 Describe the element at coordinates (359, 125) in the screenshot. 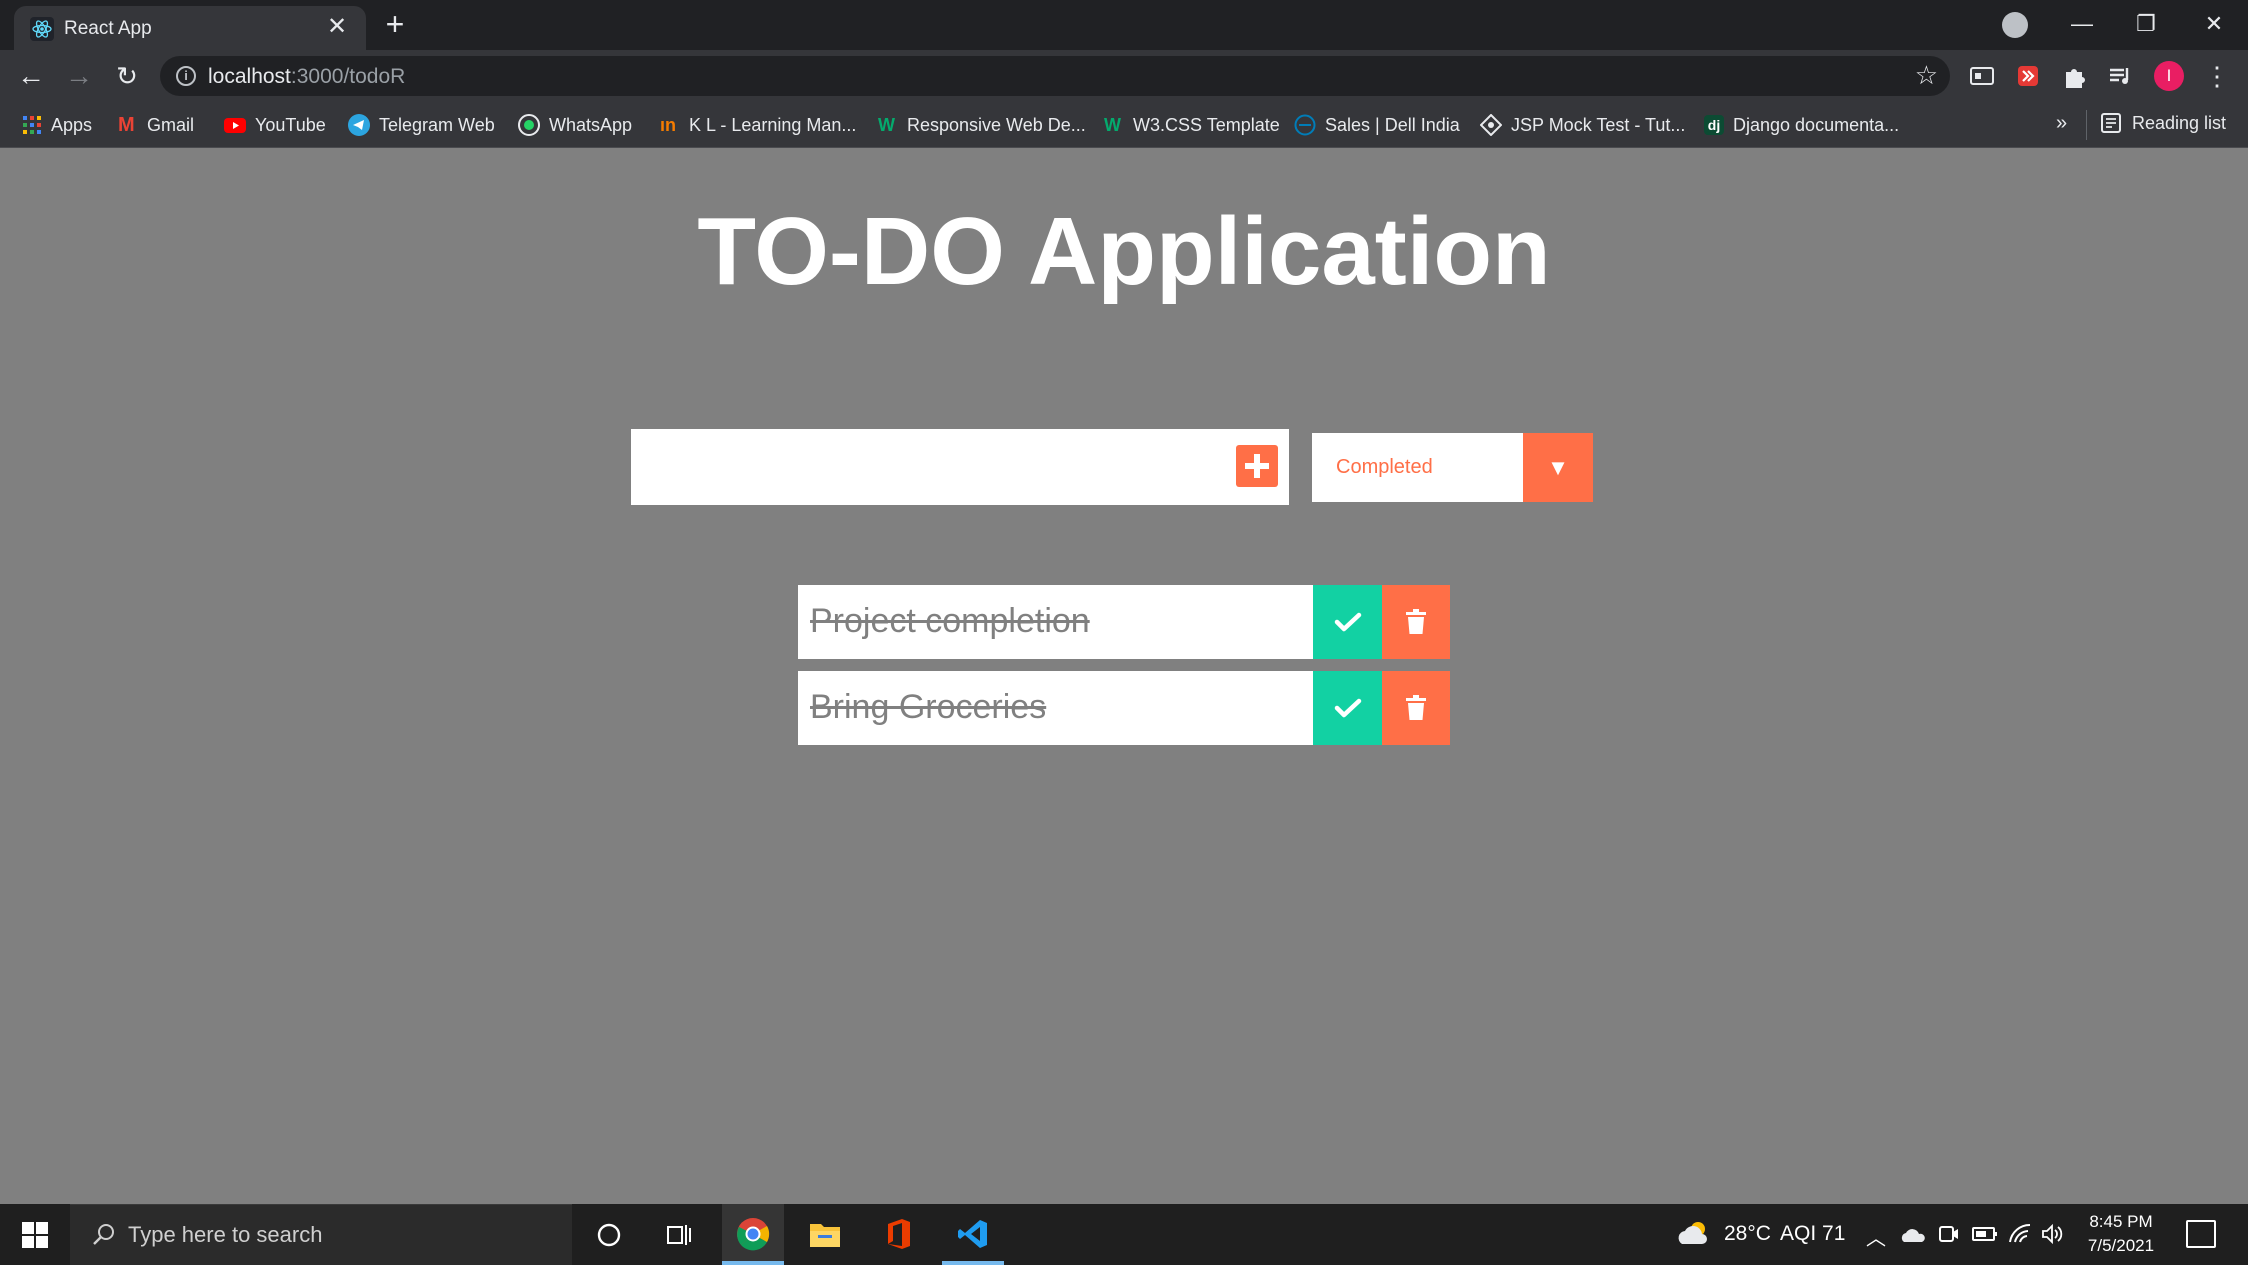

I see `telegram-icon` at that location.